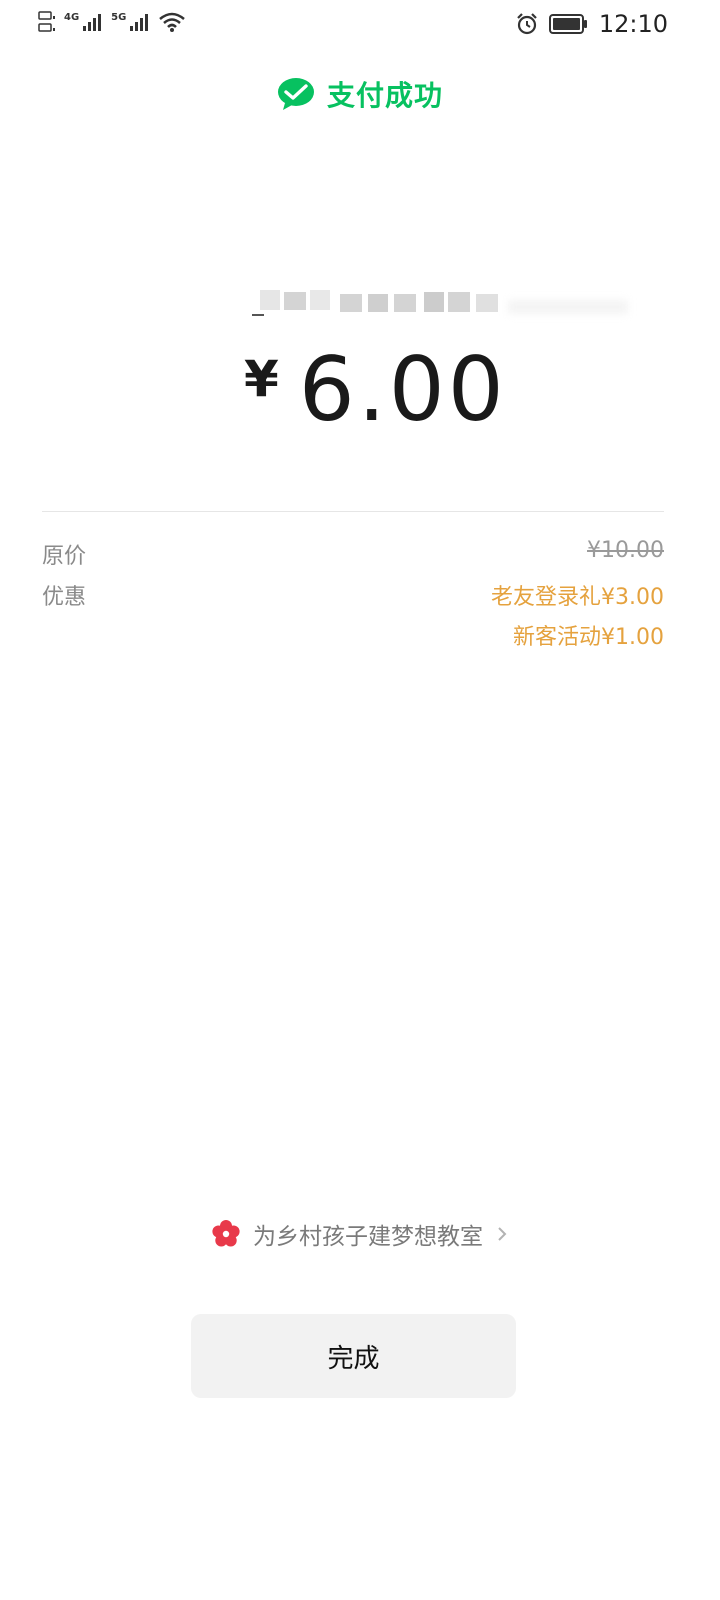 Image resolution: width=720 pixels, height=1600 pixels. What do you see at coordinates (295, 94) in the screenshot?
I see `wechat-pay-icon` at bounding box center [295, 94].